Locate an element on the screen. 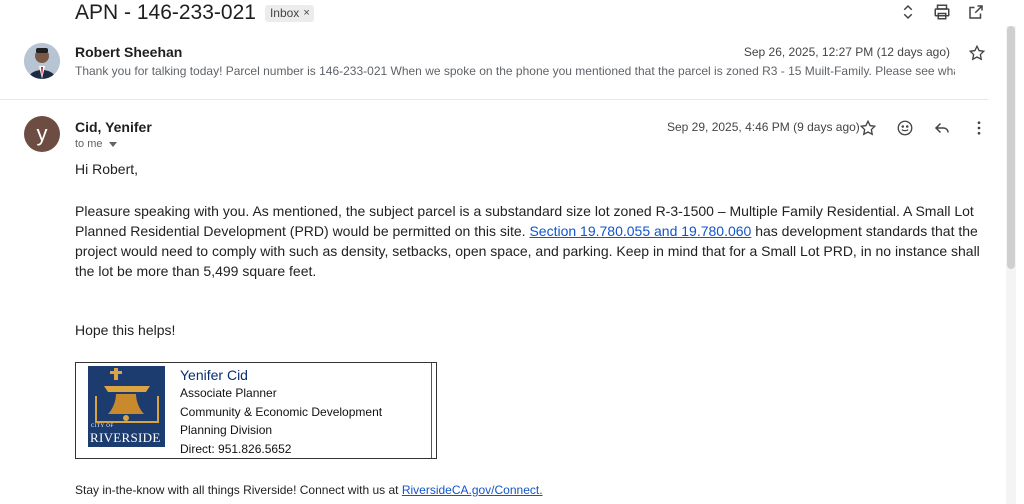 The width and height of the screenshot is (1024, 504). expand-all-button is located at coordinates (908, 12).